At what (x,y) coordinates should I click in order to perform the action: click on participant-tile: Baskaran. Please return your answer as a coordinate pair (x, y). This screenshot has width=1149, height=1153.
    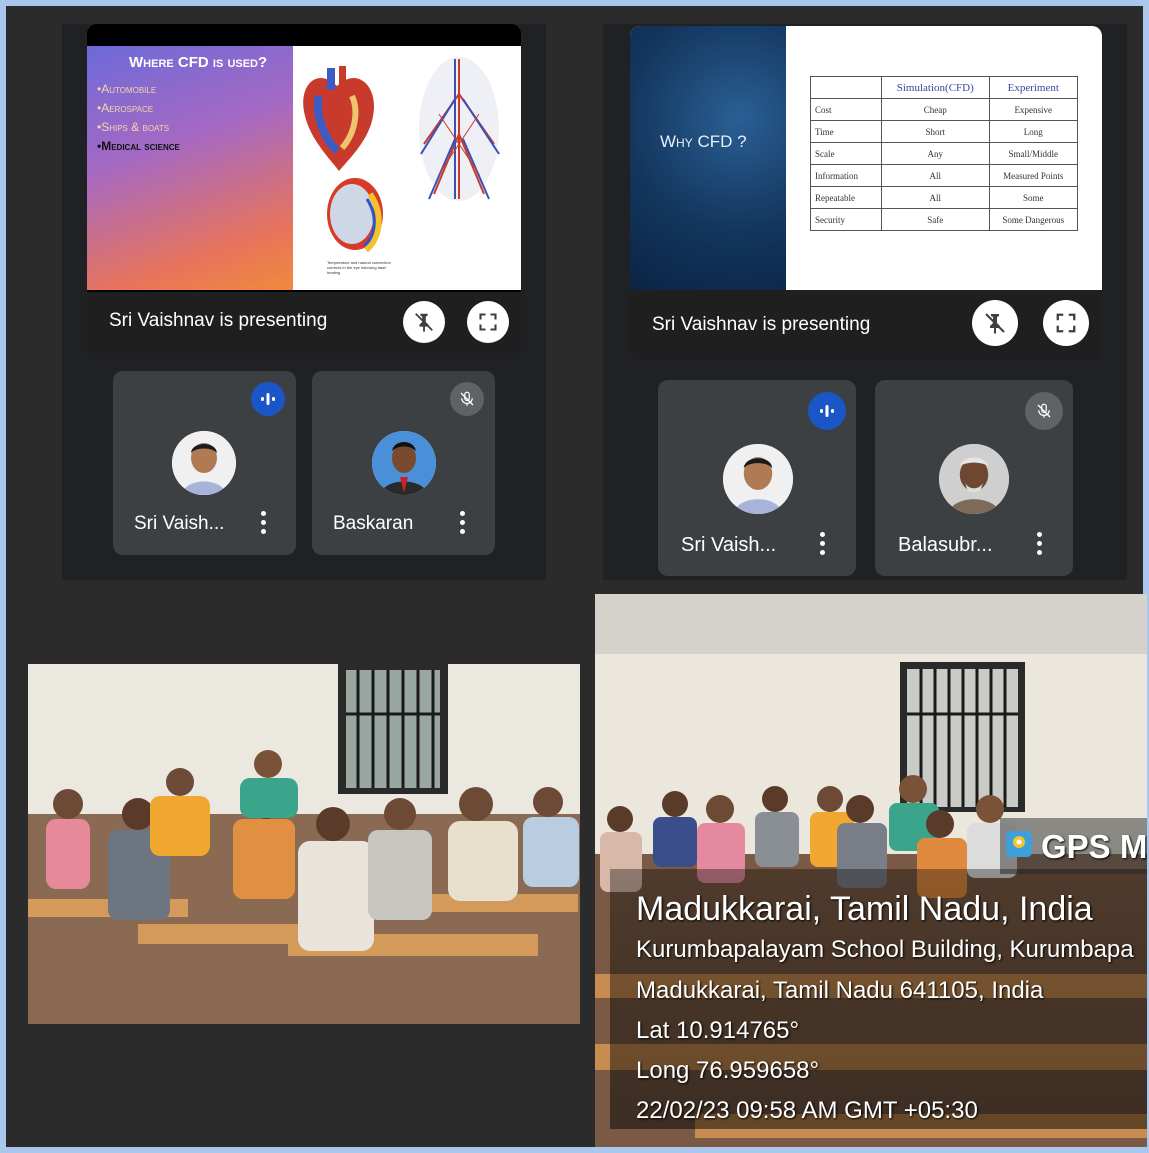
    Looking at the image, I should click on (403, 463).